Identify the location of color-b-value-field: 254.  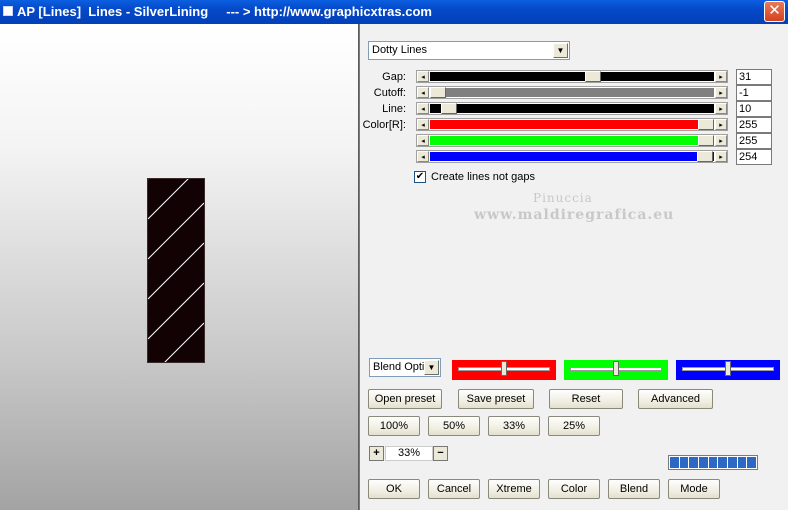
(754, 157).